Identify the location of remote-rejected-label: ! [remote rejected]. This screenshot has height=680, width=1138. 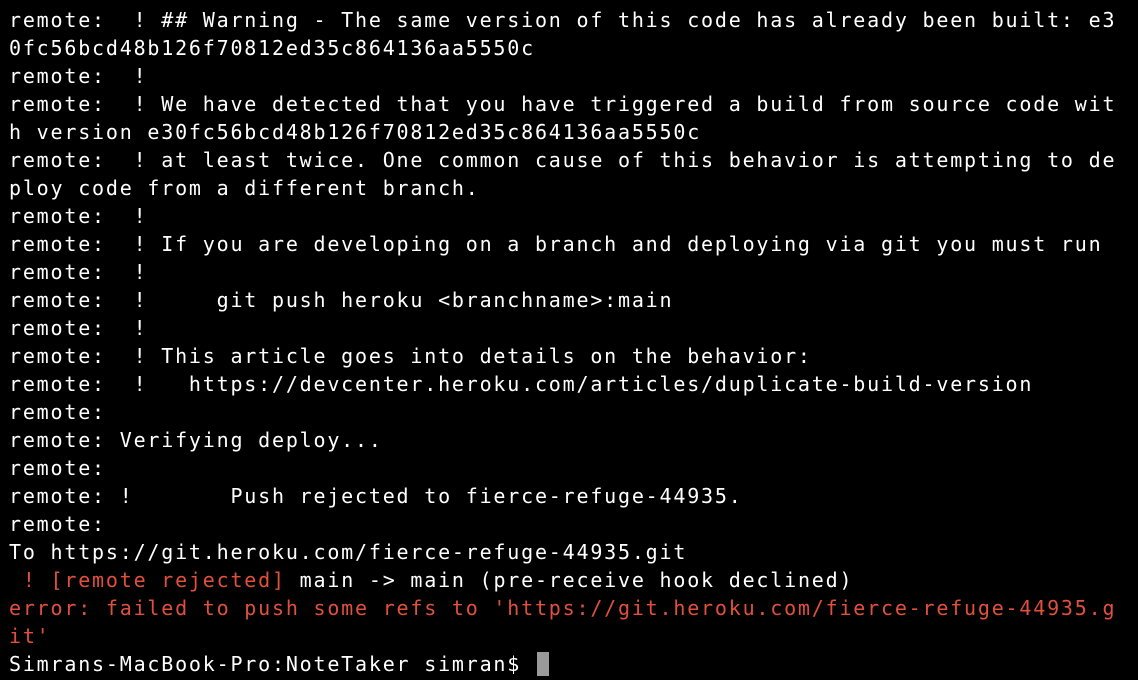
(147, 580).